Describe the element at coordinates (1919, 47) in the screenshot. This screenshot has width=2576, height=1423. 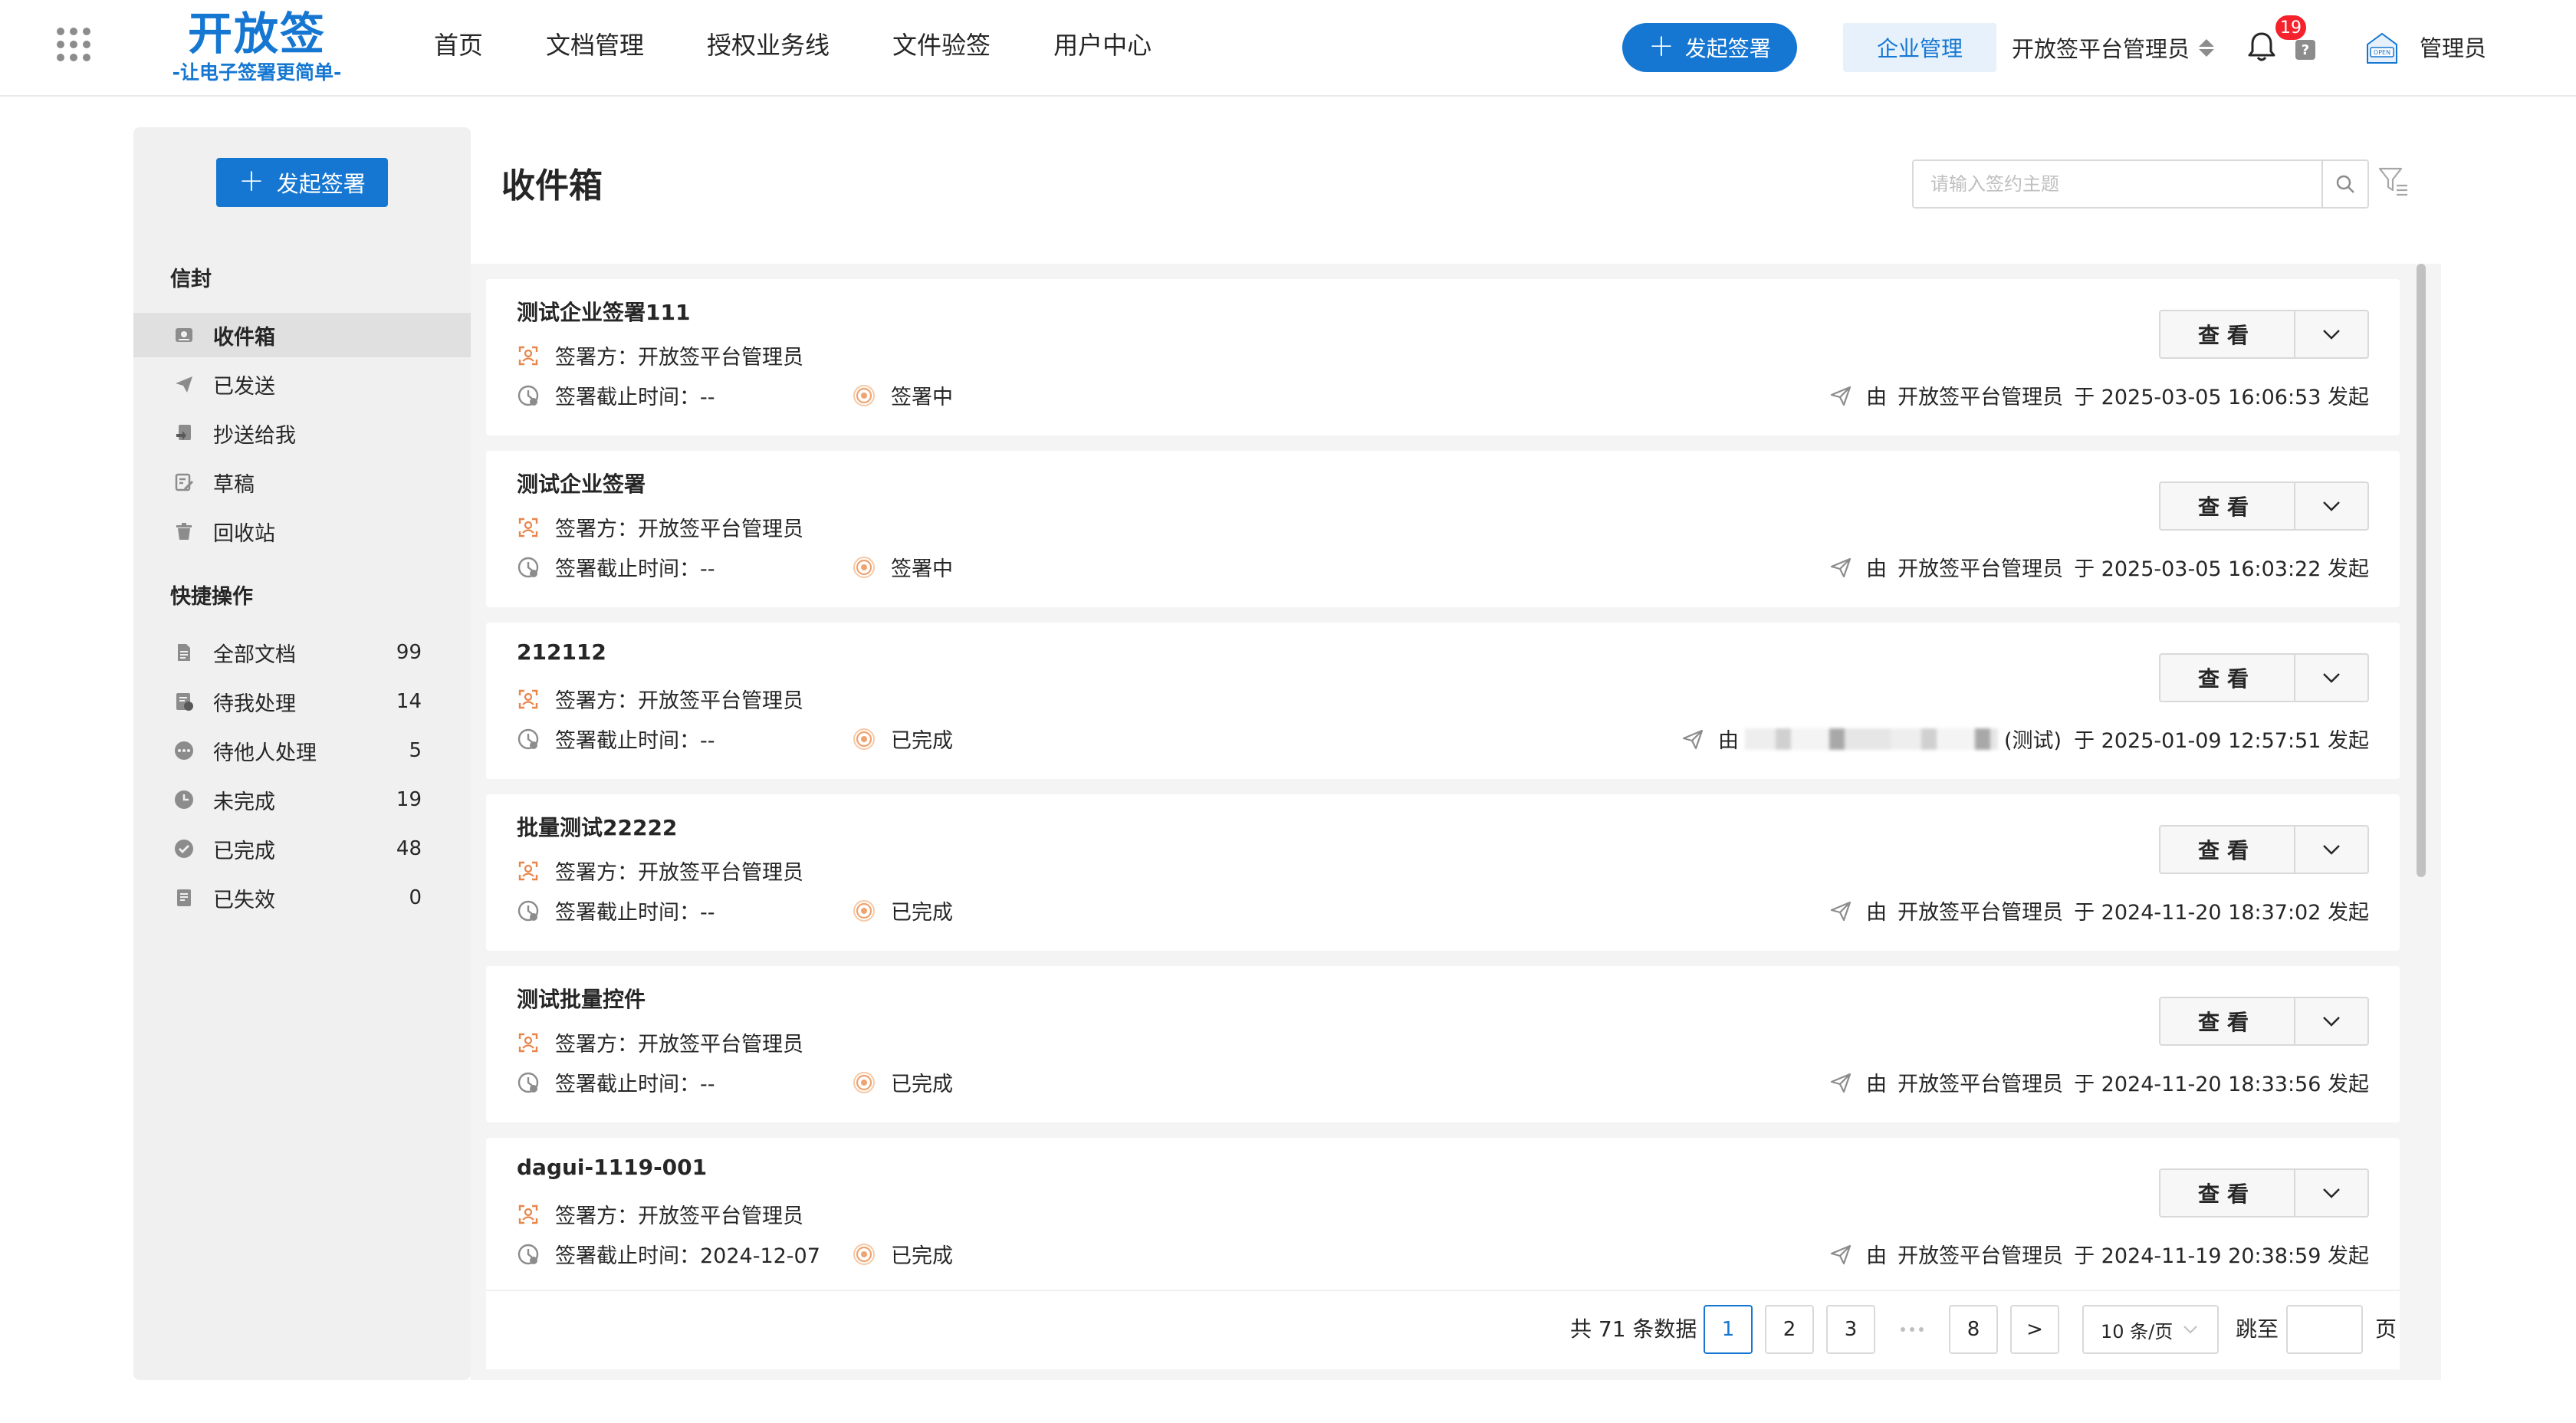
I see `org-manage-button: 企业管理` at that location.